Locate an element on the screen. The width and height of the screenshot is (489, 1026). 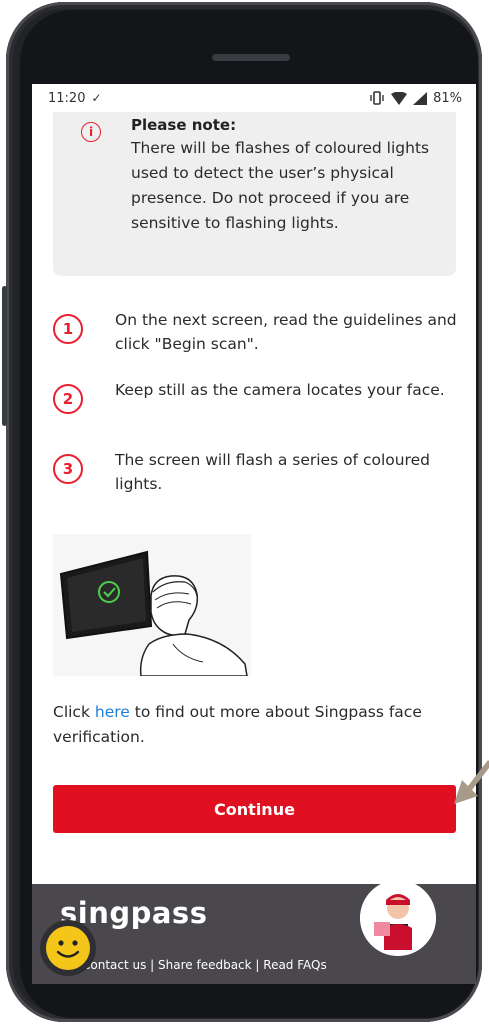
mascot-drawing is located at coordinates (398, 918).